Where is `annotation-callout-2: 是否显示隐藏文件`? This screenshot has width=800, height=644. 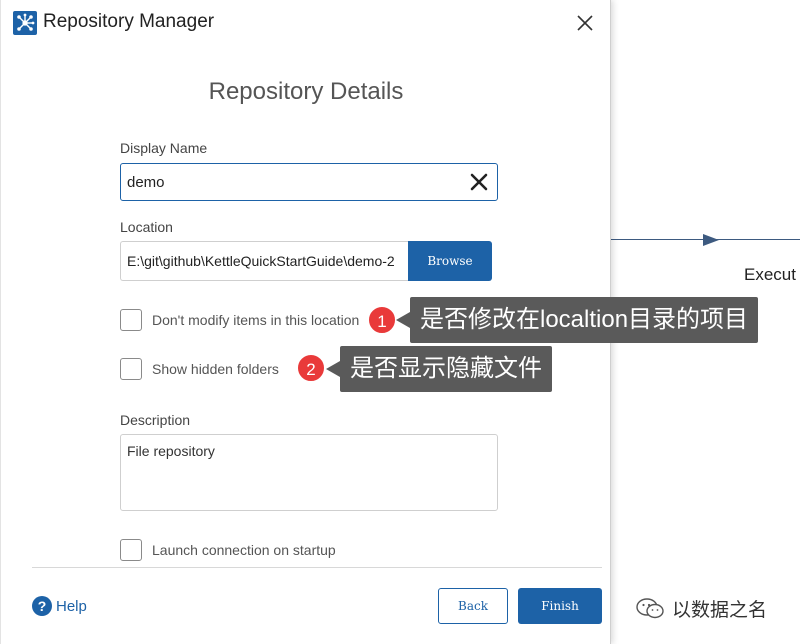 annotation-callout-2: 是否显示隐藏文件 is located at coordinates (439, 369).